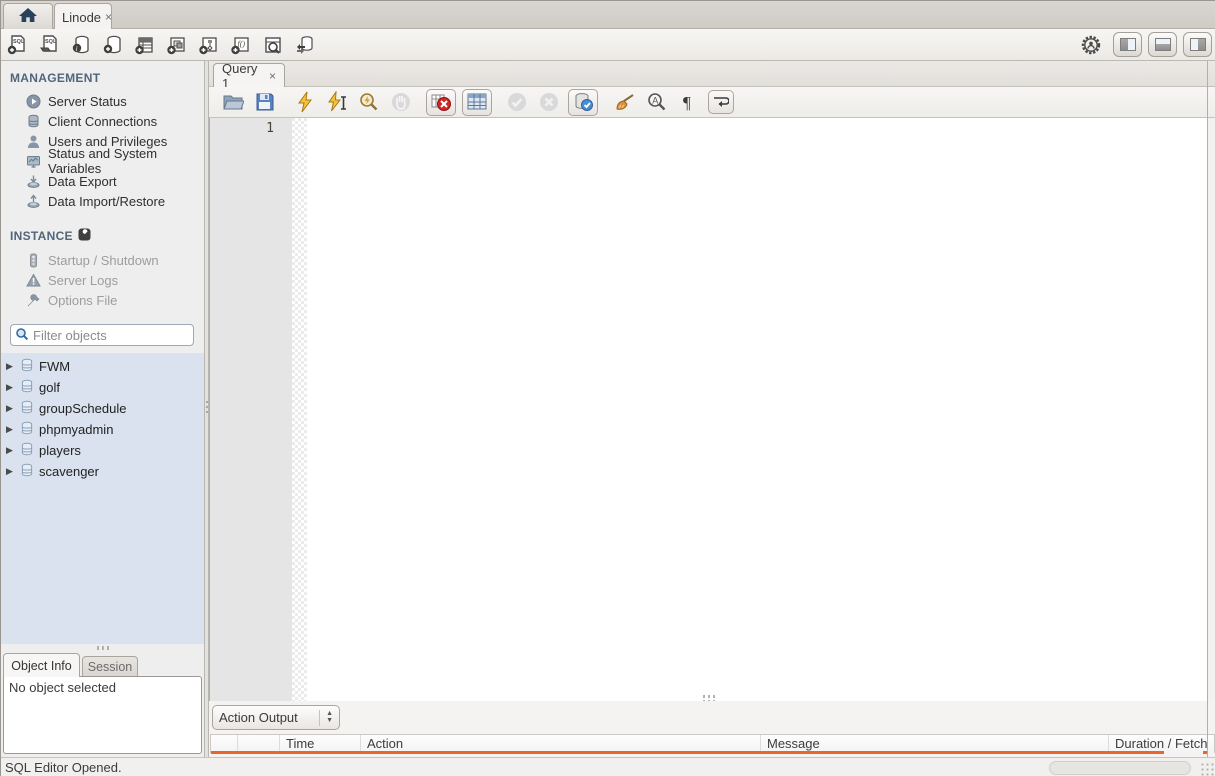 This screenshot has width=1215, height=776. I want to click on sidebar-item-data-import: Data Import/Restore, so click(102, 201).